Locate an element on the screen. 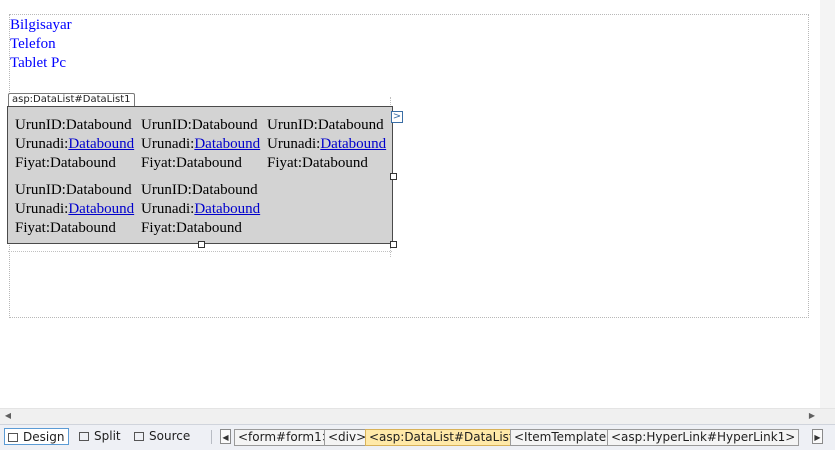 The width and height of the screenshot is (835, 450). resize-handle-right is located at coordinates (393, 176).